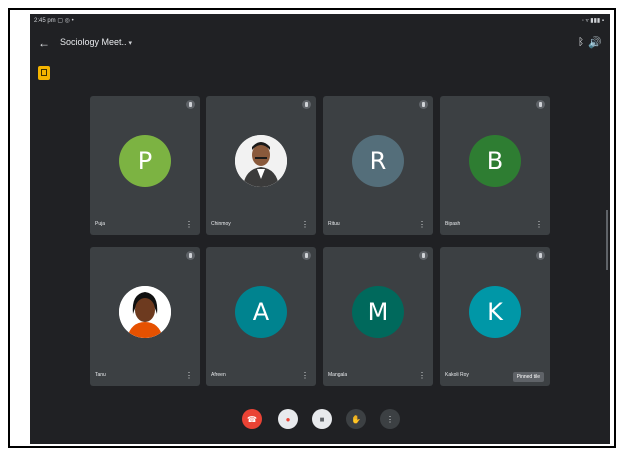 Image resolution: width=624 pixels, height=450 pixels. Describe the element at coordinates (338, 375) in the screenshot. I see `participant-name: Mangala` at that location.